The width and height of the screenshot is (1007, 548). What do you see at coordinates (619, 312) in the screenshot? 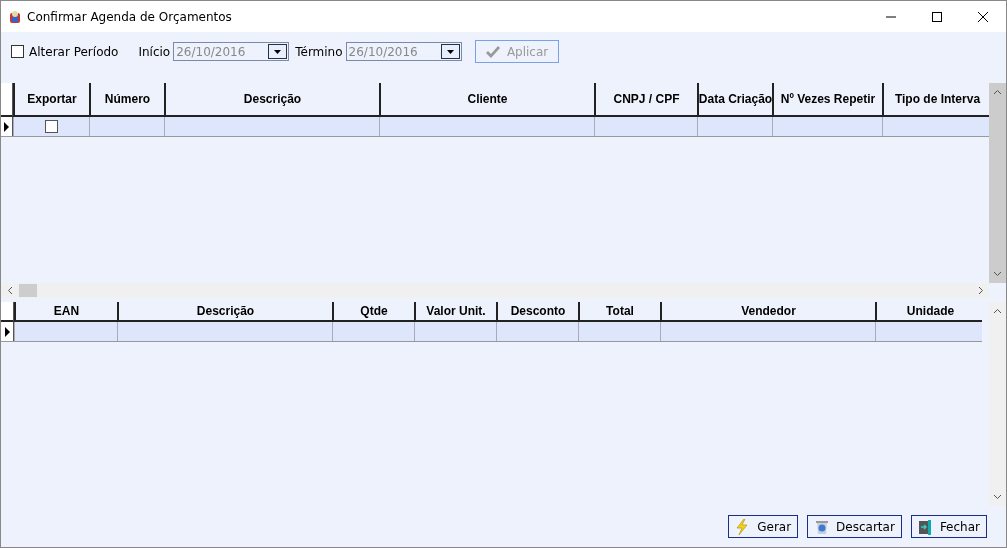
I see `column-header: Total` at bounding box center [619, 312].